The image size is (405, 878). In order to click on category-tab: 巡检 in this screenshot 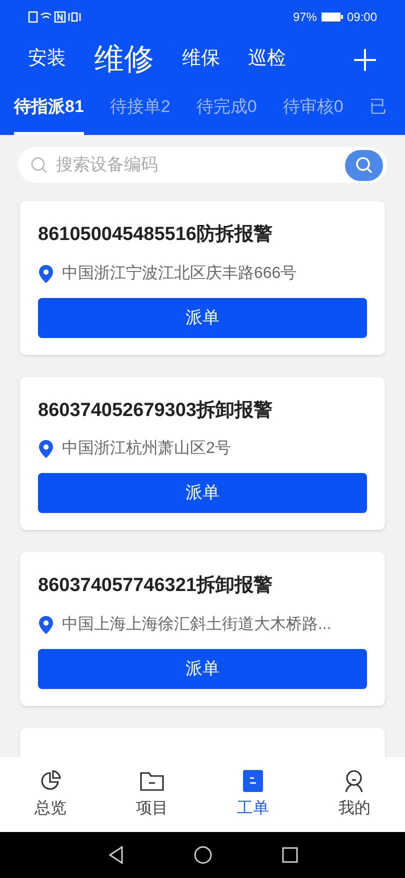, I will do `click(267, 59)`.